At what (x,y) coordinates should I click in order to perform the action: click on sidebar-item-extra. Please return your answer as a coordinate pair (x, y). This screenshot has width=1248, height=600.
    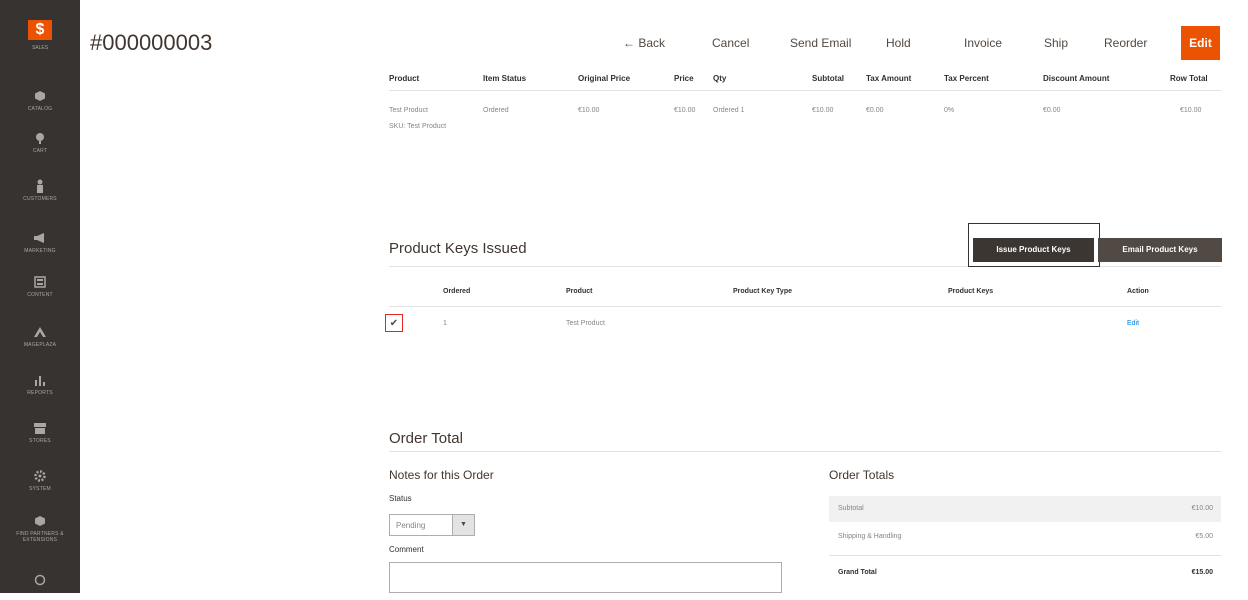
    Looking at the image, I should click on (40, 580).